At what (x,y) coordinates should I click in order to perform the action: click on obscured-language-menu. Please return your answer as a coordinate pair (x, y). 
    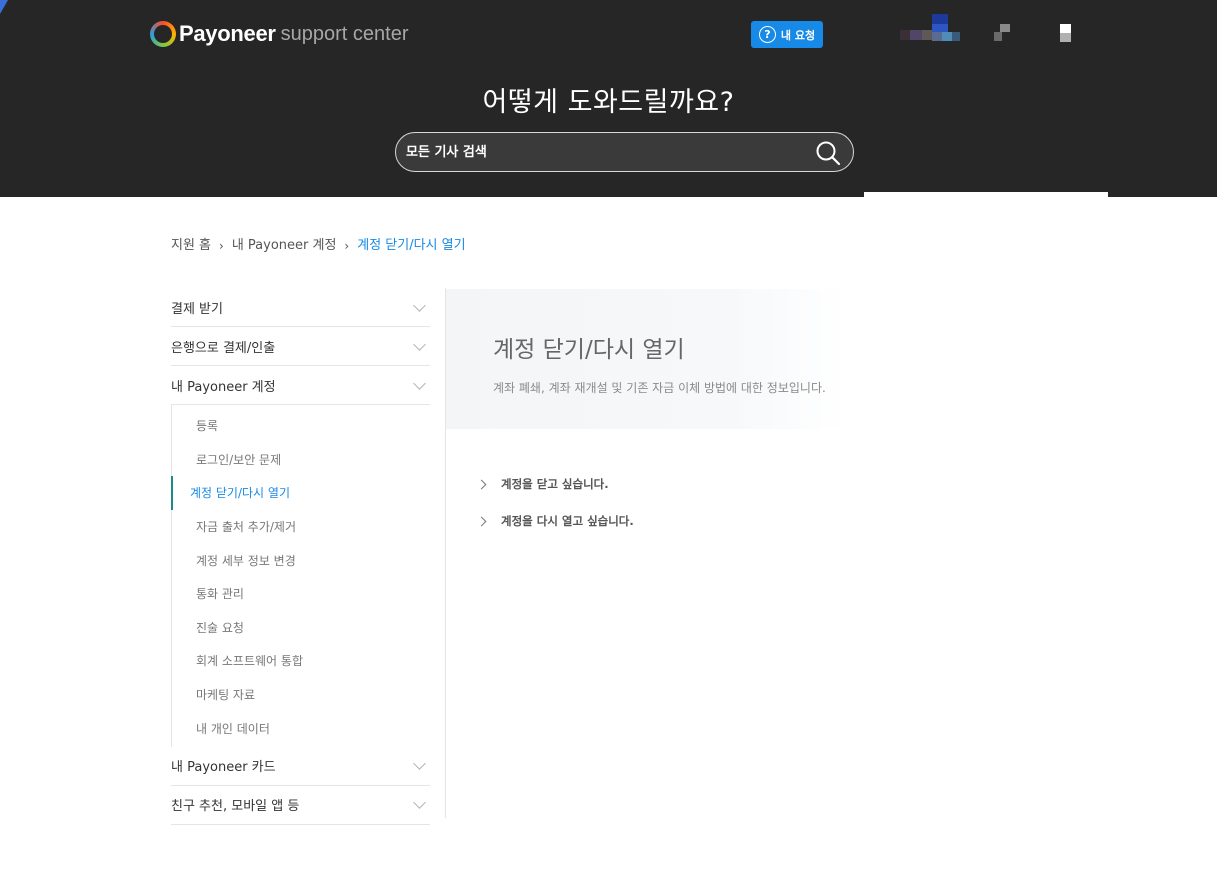
    Looking at the image, I should click on (1002, 33).